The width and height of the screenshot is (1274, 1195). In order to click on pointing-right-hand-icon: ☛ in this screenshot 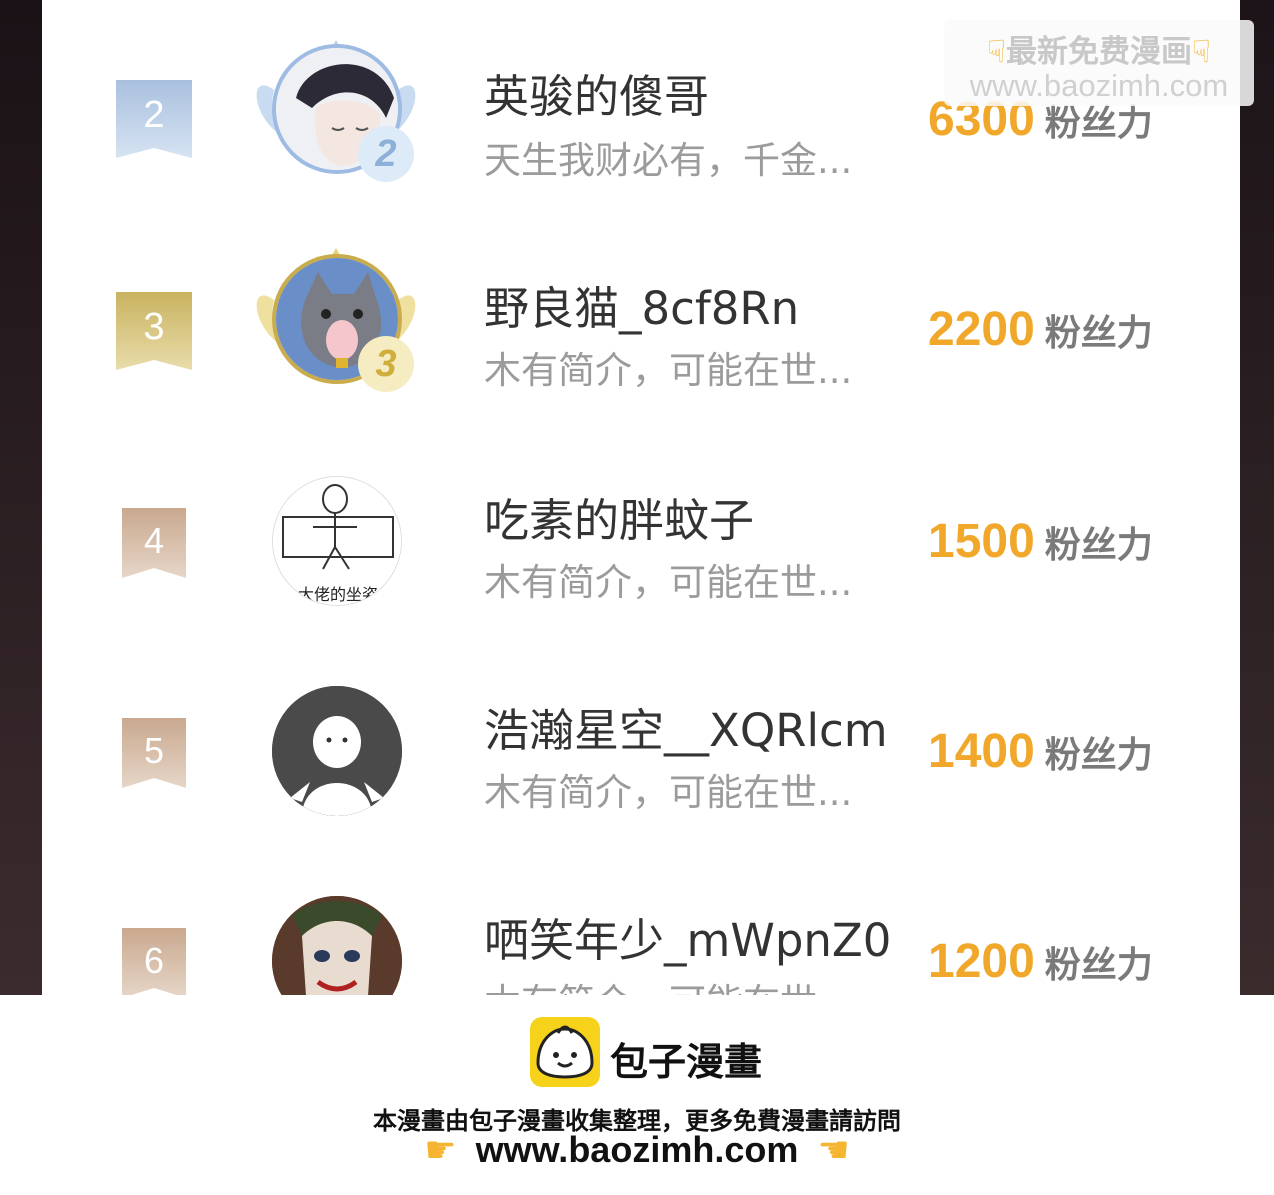, I will do `click(440, 1150)`.